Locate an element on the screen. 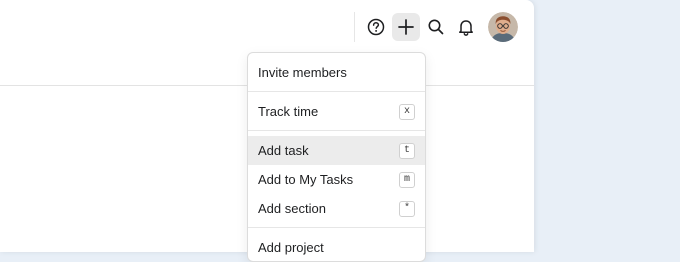 The width and height of the screenshot is (680, 262). shortcut-badge: x is located at coordinates (407, 111).